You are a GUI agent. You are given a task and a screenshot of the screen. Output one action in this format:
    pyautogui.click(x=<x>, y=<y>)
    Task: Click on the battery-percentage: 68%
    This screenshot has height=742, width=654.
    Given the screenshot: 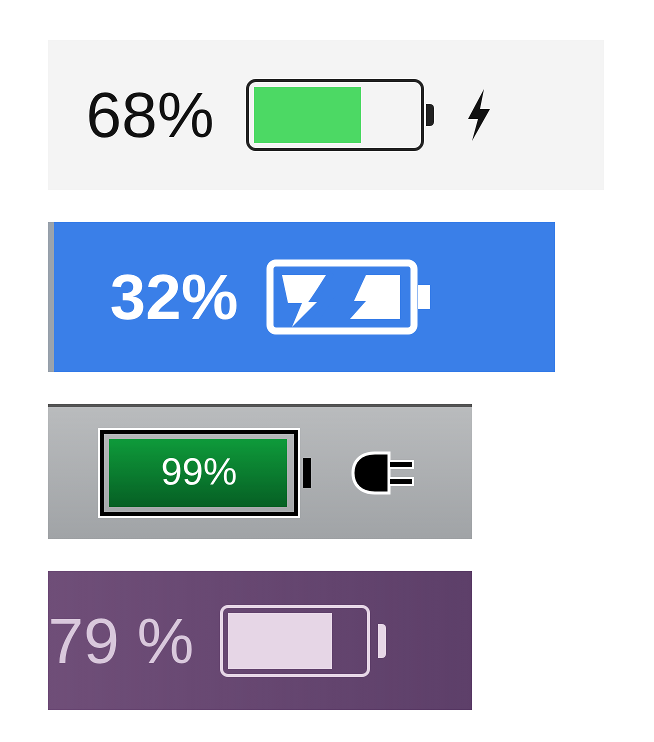 What is the action you would take?
    pyautogui.click(x=150, y=115)
    